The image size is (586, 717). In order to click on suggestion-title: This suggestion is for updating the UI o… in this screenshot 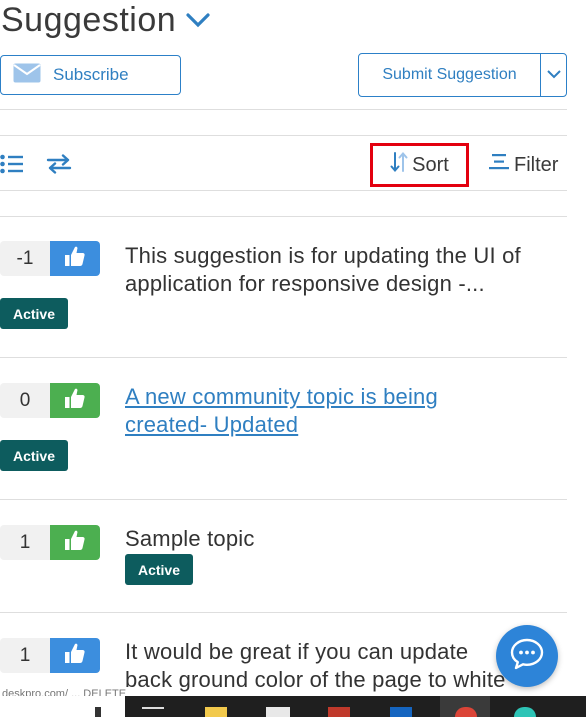, I will do `click(323, 270)`.